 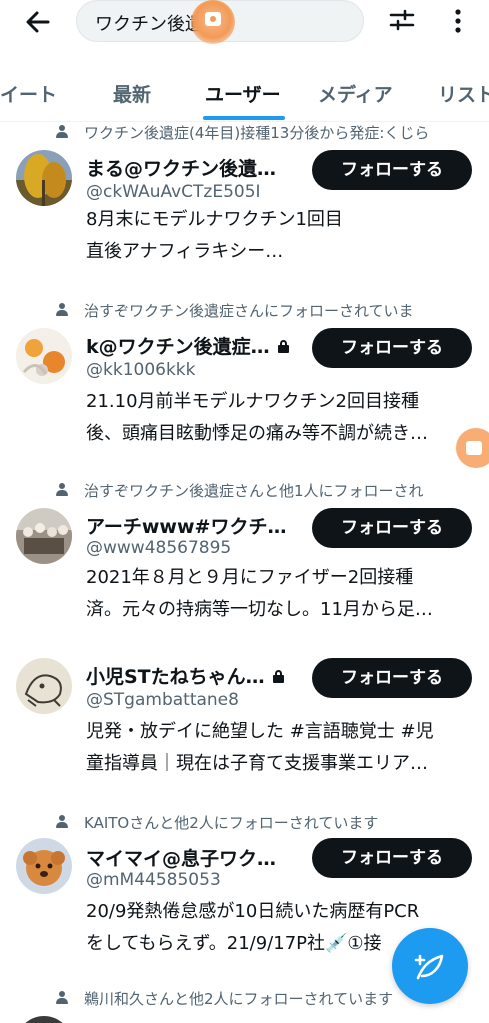 I want to click on screen-recorder-side-icon, so click(x=472, y=448).